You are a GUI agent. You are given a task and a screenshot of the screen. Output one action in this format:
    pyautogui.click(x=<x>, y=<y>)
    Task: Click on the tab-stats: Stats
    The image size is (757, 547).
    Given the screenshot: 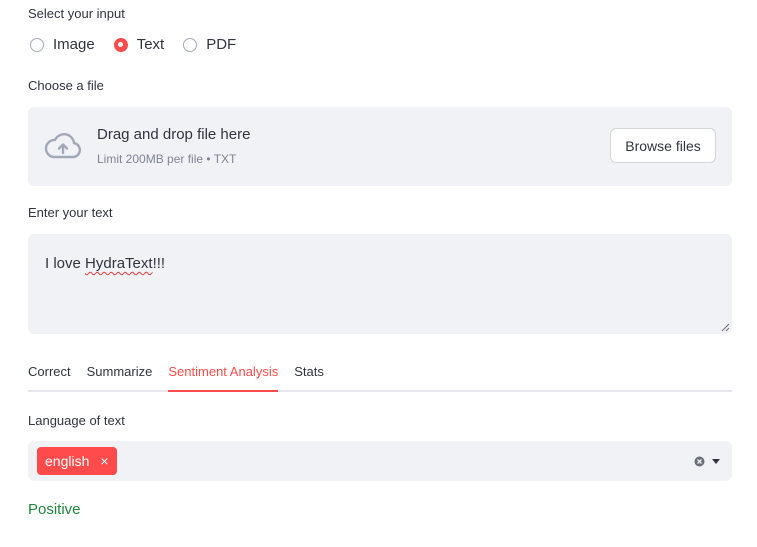 What is the action you would take?
    pyautogui.click(x=309, y=375)
    